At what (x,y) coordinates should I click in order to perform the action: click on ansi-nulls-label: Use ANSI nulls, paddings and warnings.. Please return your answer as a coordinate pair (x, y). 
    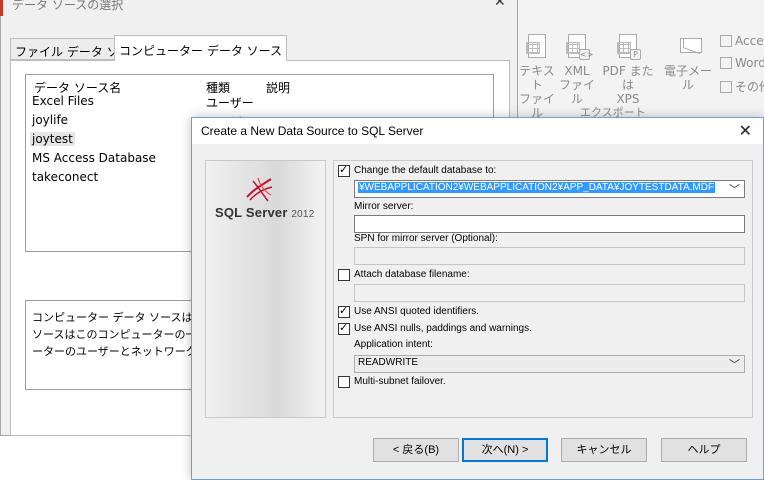
    Looking at the image, I should click on (443, 328).